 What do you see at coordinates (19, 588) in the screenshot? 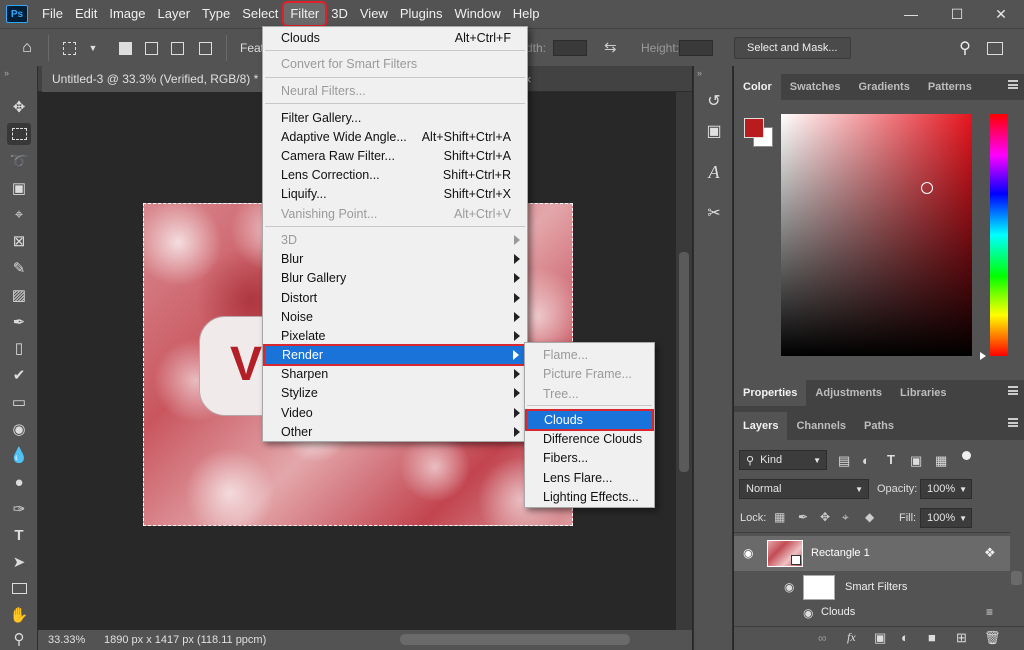
I see `rectangle-tool-icon` at bounding box center [19, 588].